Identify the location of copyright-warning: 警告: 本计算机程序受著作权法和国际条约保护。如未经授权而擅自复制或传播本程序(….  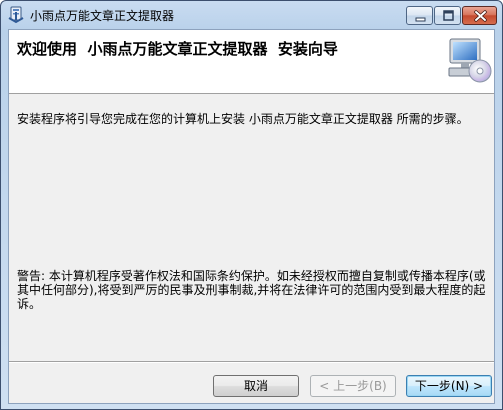
(251, 290).